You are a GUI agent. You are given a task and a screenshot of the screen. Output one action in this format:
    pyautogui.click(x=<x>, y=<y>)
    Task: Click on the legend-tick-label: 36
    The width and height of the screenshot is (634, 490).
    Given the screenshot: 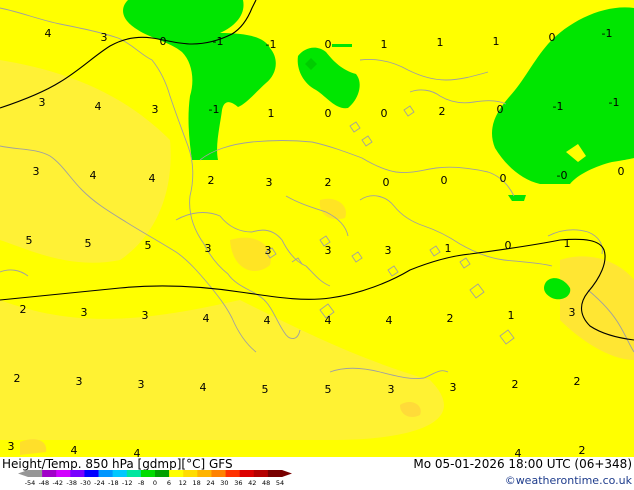 What is the action you would take?
    pyautogui.click(x=238, y=483)
    